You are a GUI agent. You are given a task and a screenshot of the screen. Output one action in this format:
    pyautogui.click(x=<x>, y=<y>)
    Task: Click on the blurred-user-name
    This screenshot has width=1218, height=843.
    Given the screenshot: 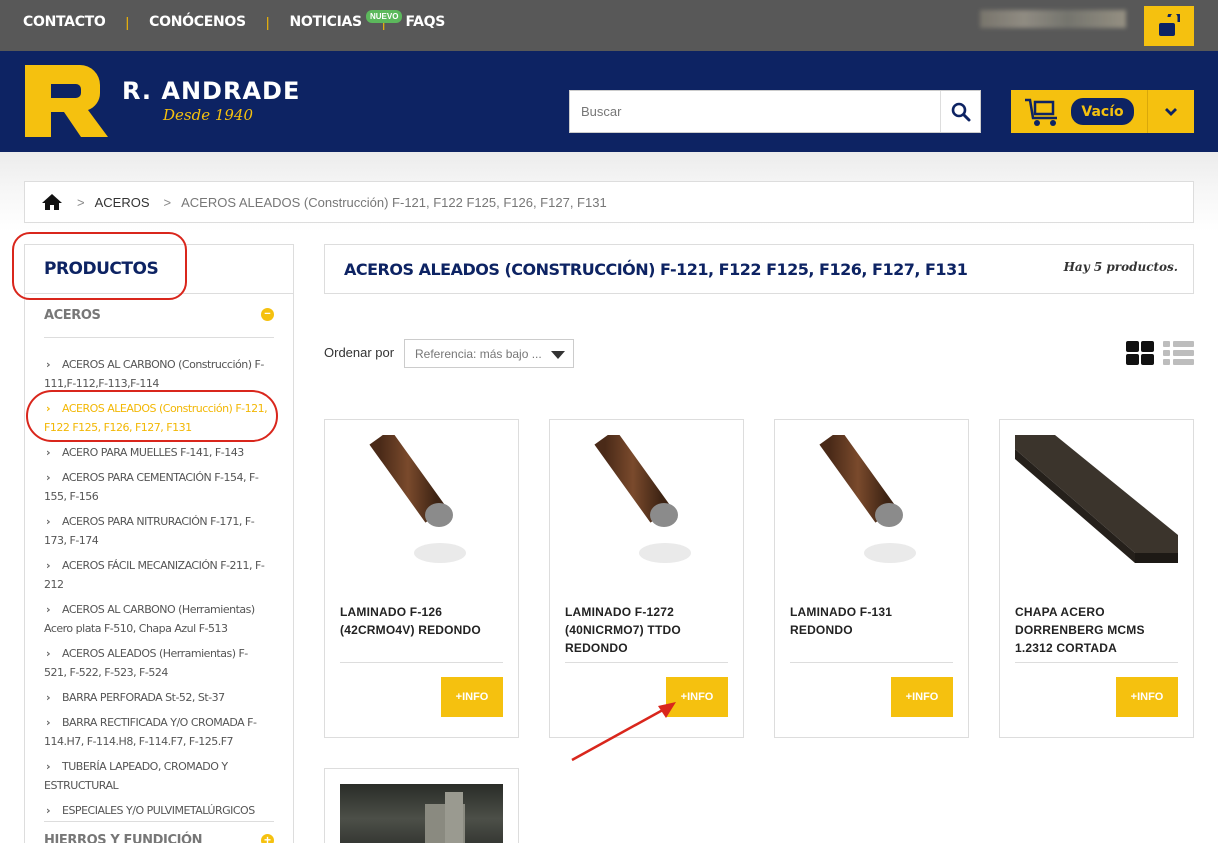 What is the action you would take?
    pyautogui.click(x=1053, y=19)
    